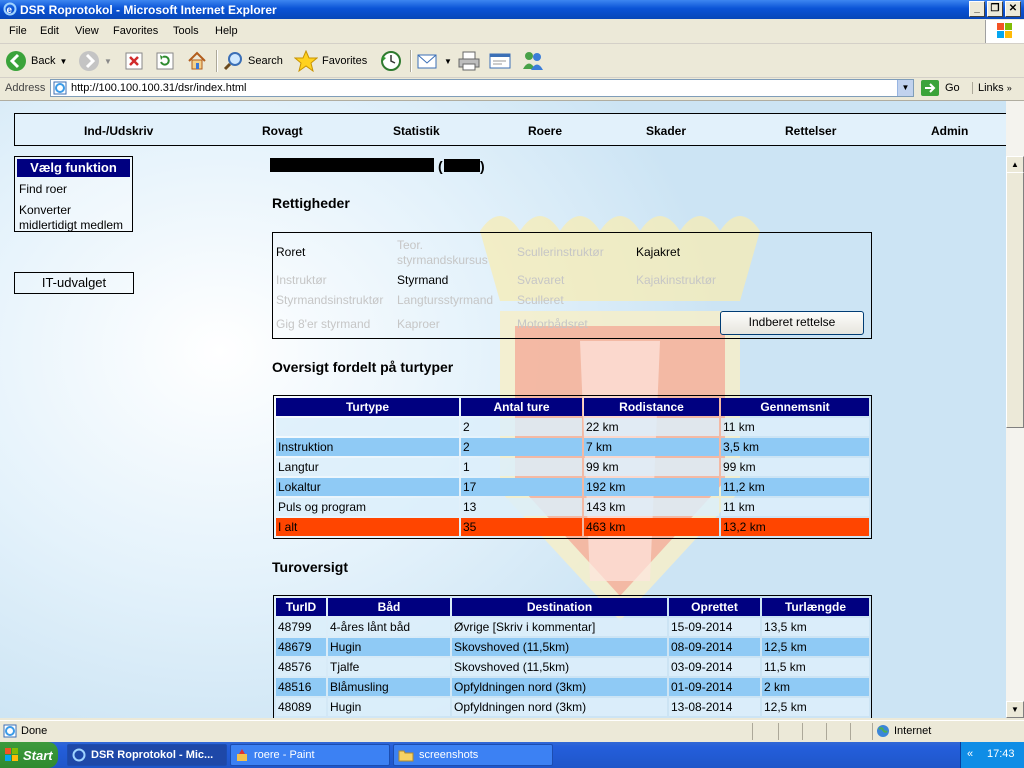 The height and width of the screenshot is (768, 1024). What do you see at coordinates (352, 165) in the screenshot?
I see `redacted-member-name` at bounding box center [352, 165].